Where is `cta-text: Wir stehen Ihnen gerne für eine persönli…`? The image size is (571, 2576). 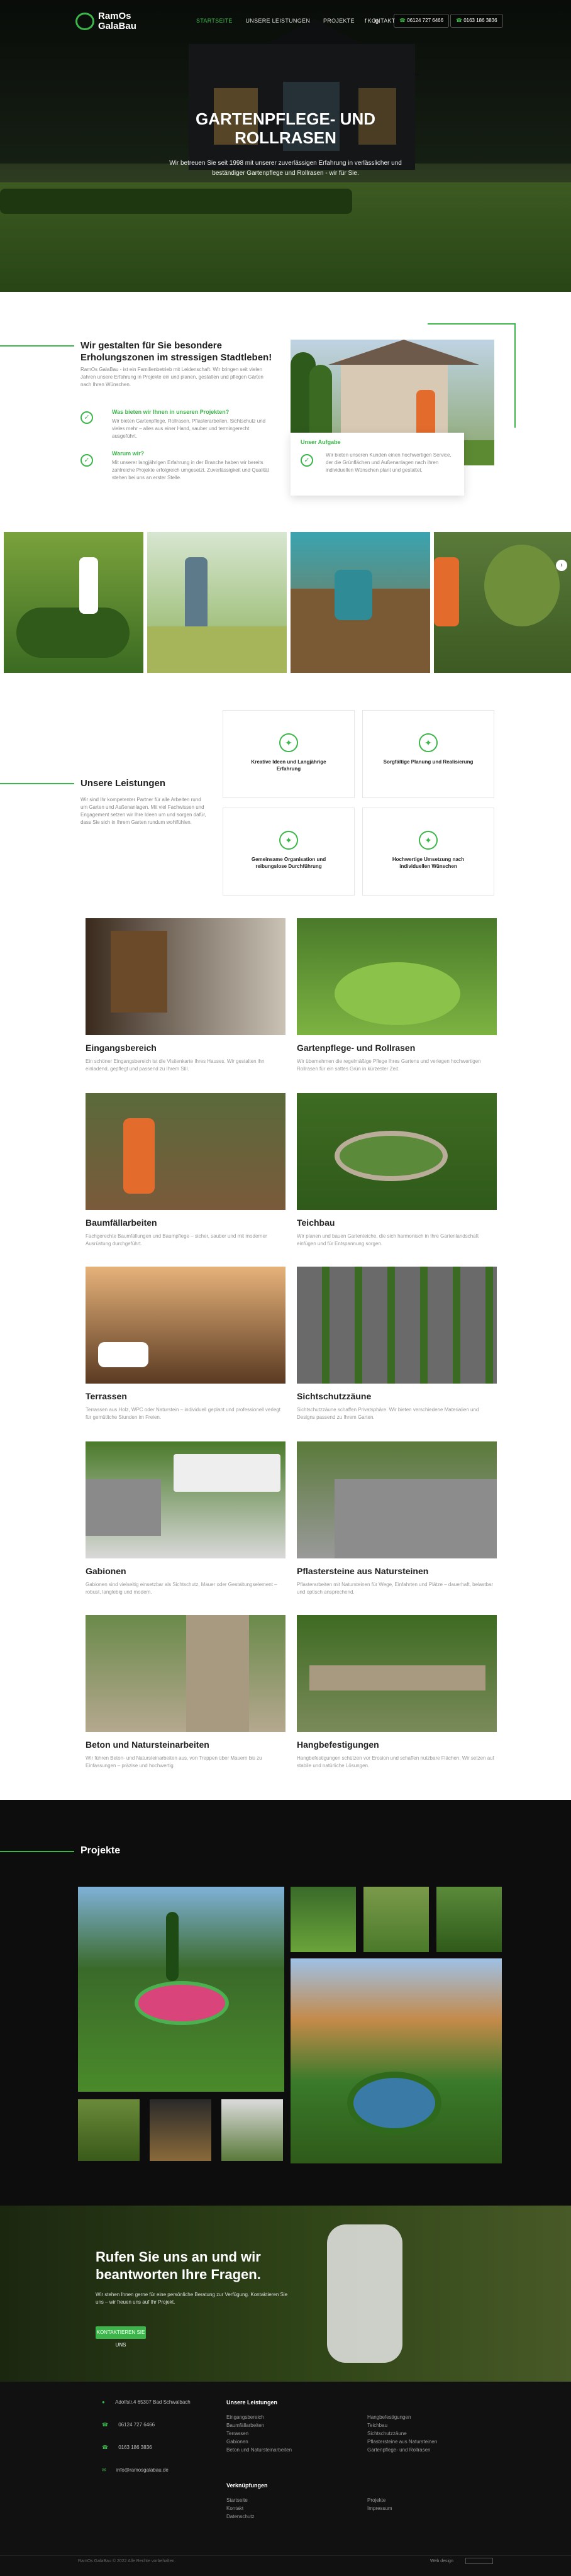
cta-text: Wir stehen Ihnen gerne für eine persönli… is located at coordinates (192, 2298).